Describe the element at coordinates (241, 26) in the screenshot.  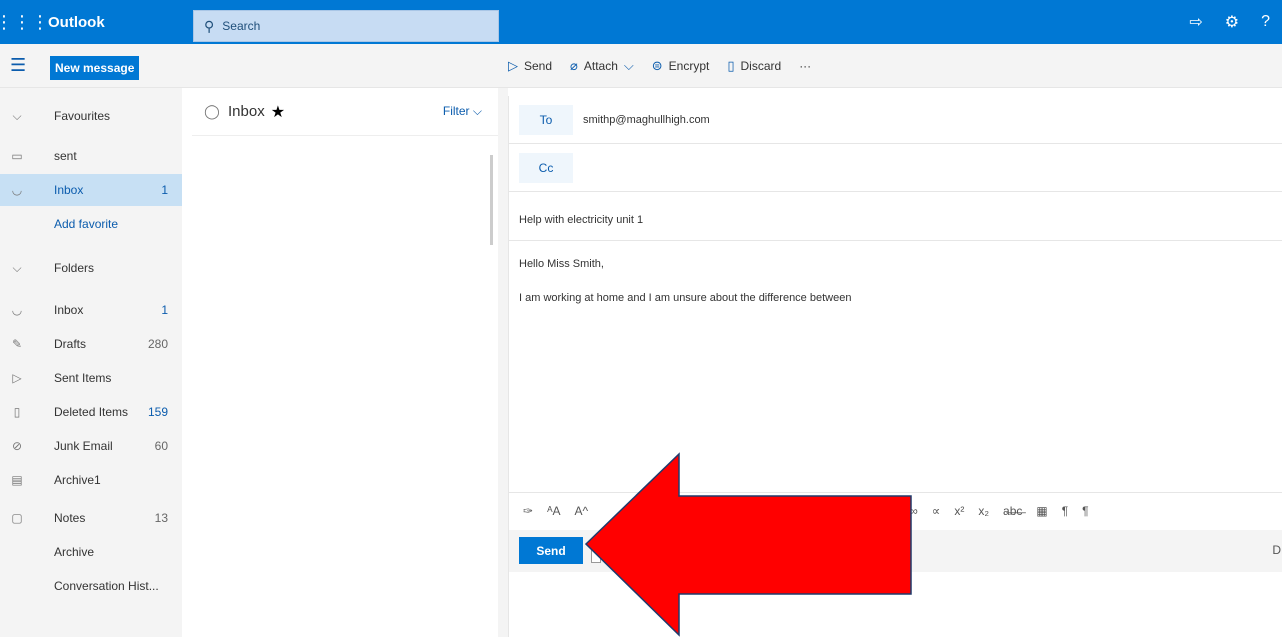
I see `search-input: Search` at that location.